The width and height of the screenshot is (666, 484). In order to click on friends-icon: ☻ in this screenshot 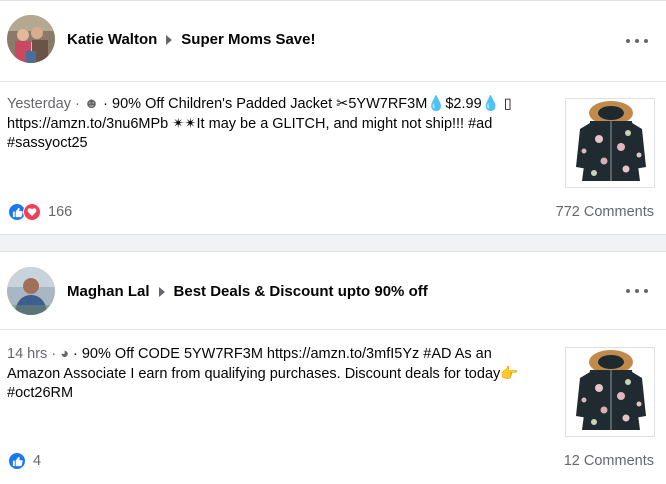, I will do `click(91, 104)`.